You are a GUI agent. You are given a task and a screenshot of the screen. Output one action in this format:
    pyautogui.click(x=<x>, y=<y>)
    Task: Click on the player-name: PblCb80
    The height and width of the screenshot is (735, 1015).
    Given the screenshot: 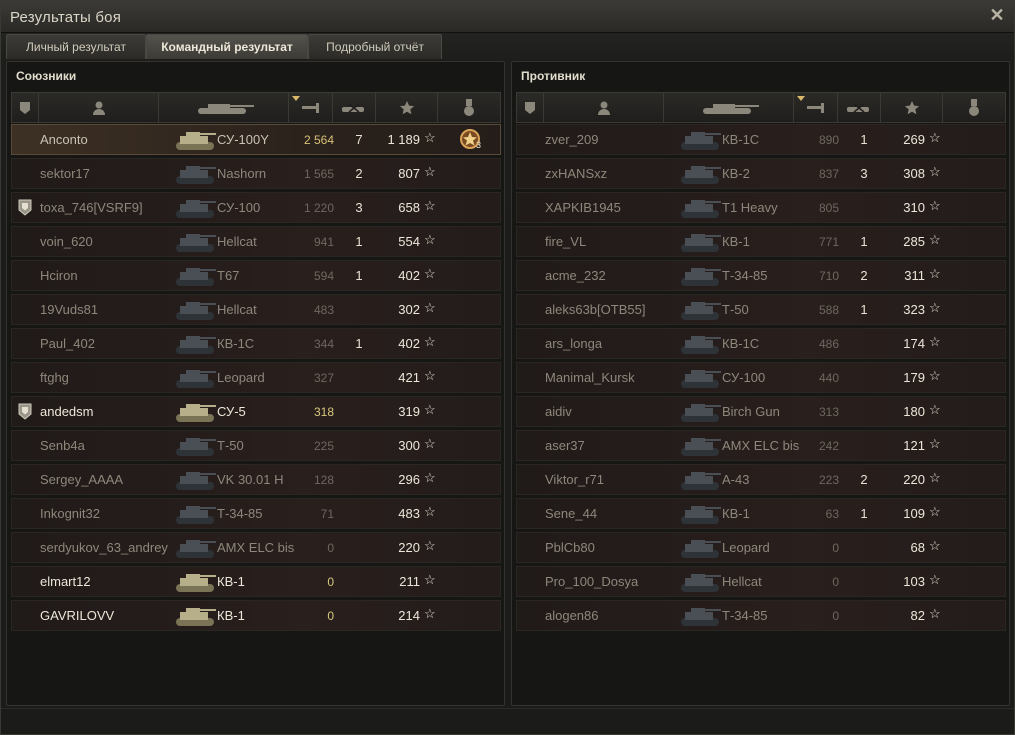 What is the action you would take?
    pyautogui.click(x=570, y=547)
    